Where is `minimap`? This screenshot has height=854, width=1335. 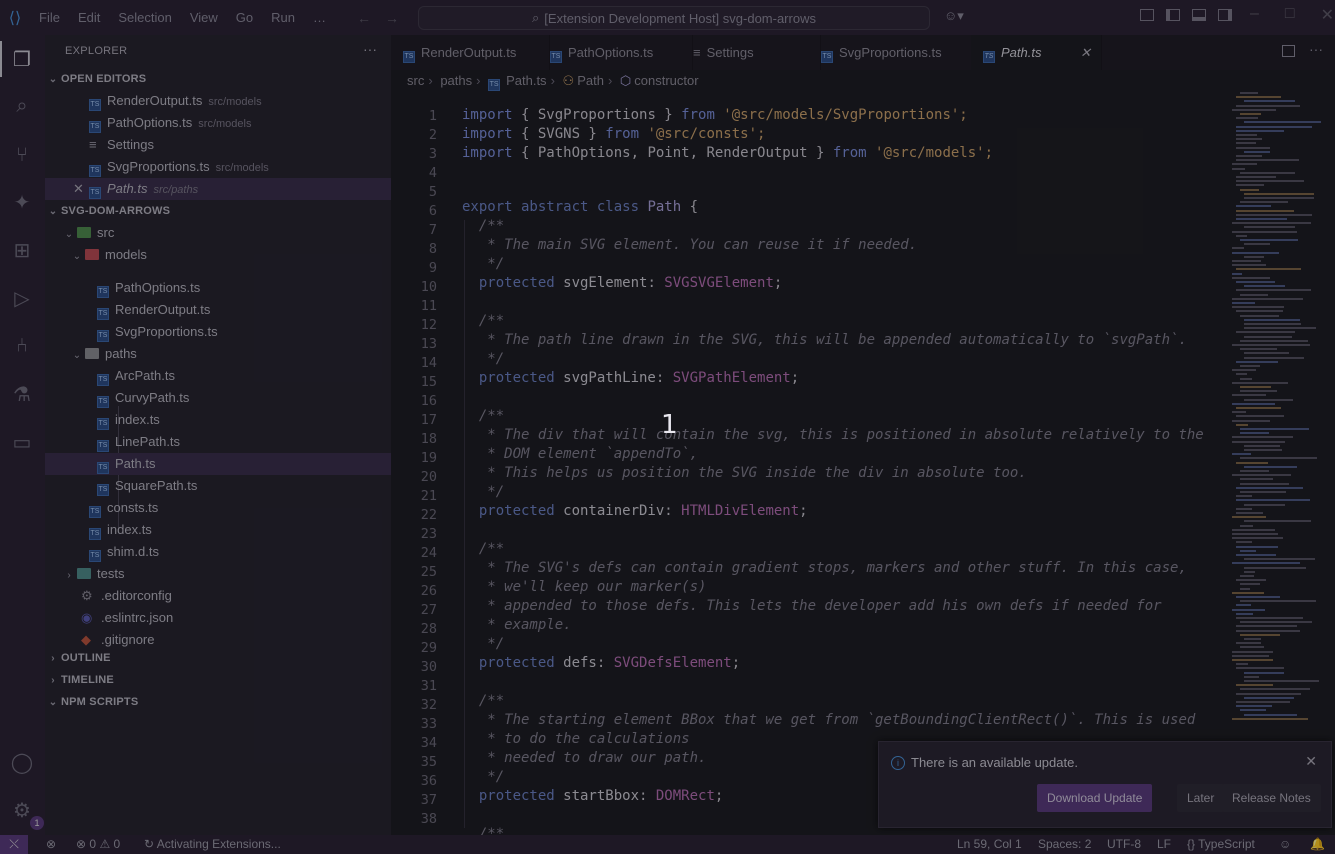 minimap is located at coordinates (1282, 412).